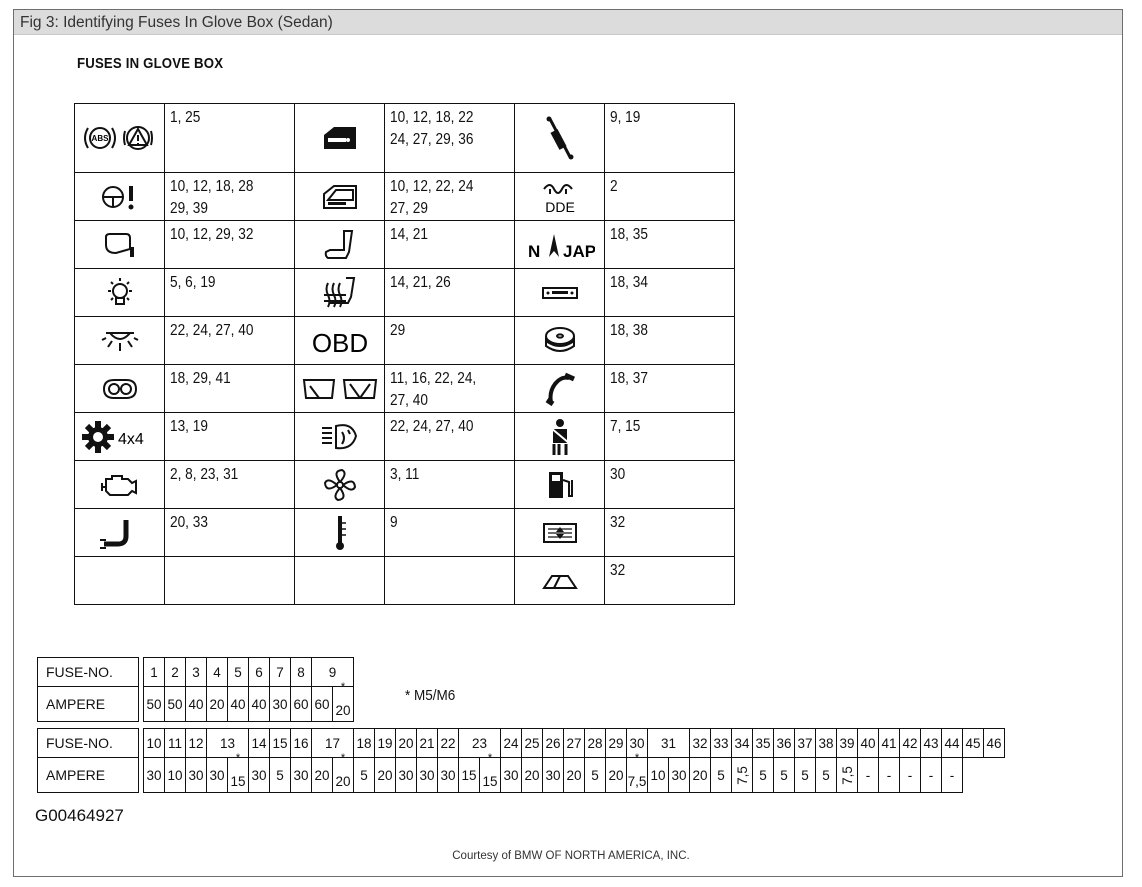  What do you see at coordinates (259, 704) in the screenshot?
I see `ampere-value: 40` at bounding box center [259, 704].